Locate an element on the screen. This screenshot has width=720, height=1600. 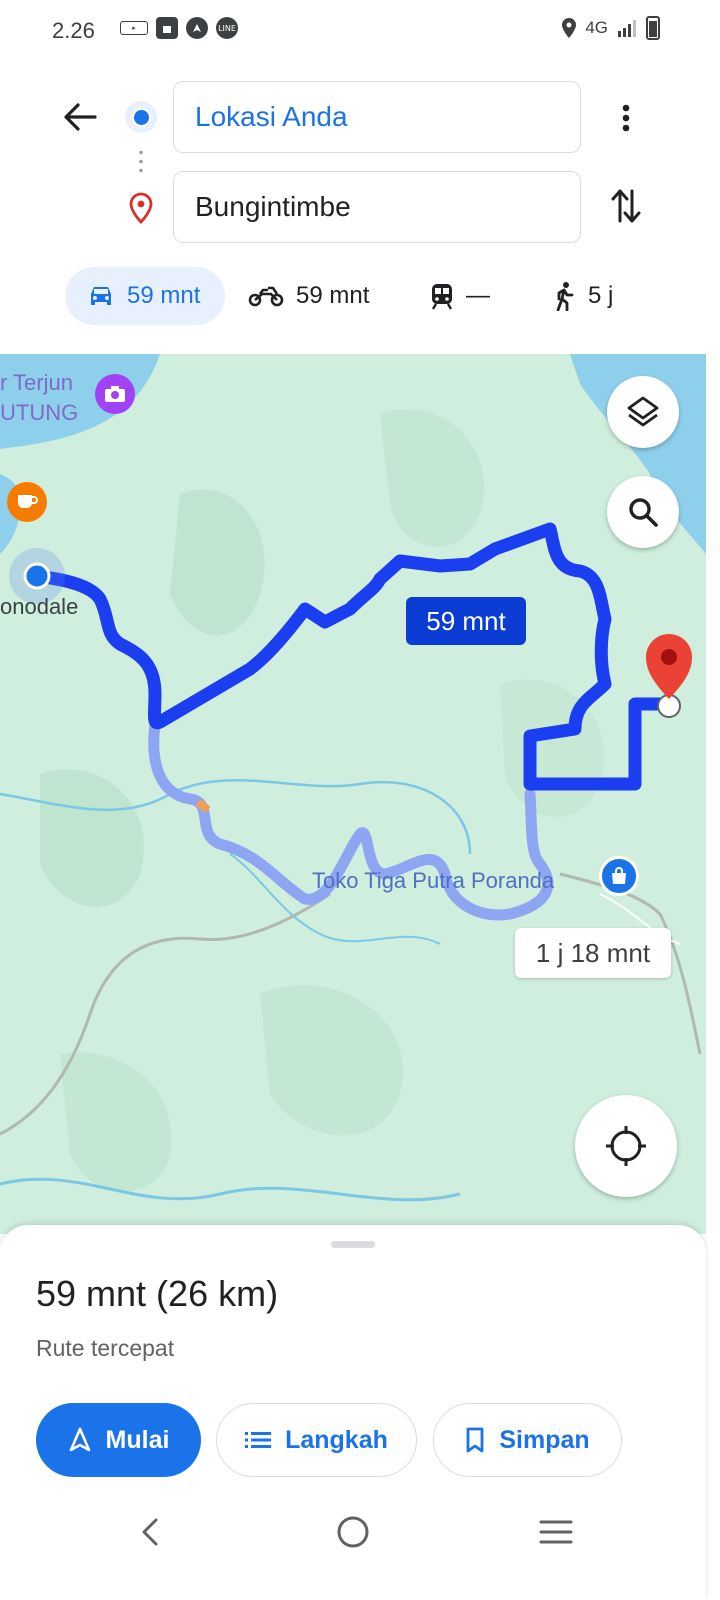
route-dots-icon is located at coordinates (141, 162).